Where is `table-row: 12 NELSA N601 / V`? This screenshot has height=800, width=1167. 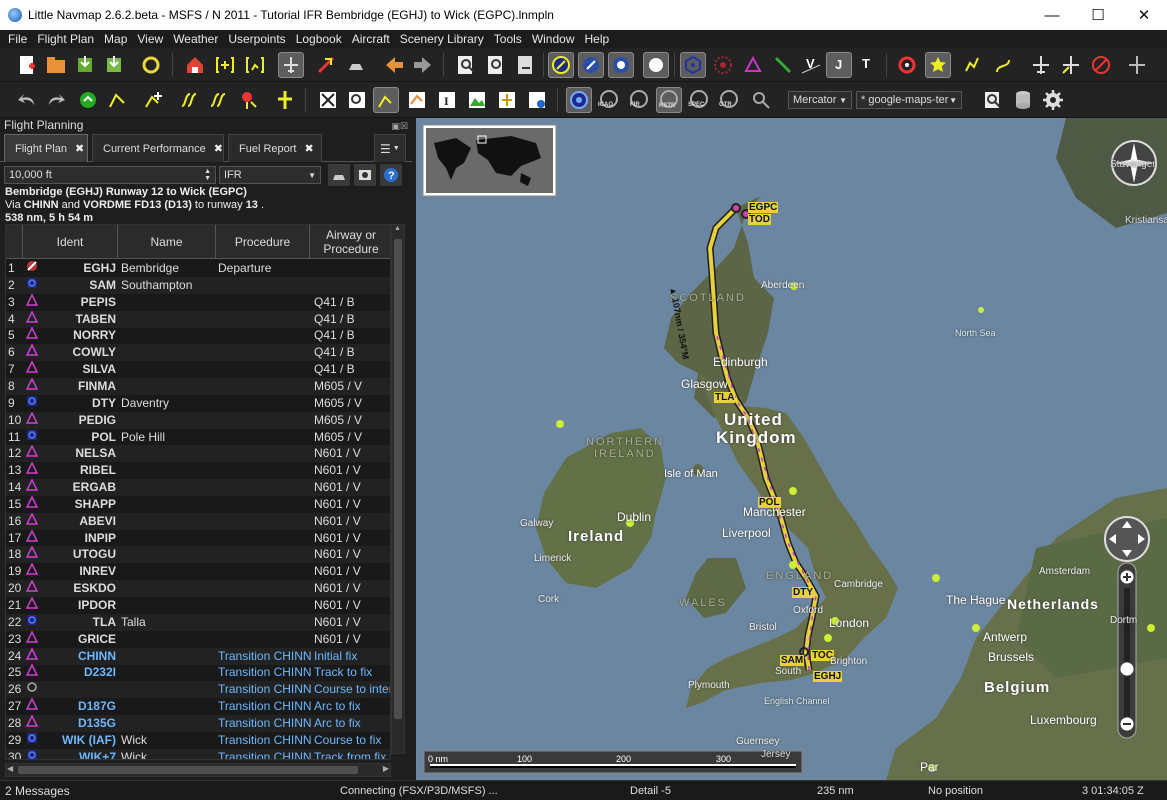 table-row: 12 NELSA N601 / V is located at coordinates (198, 454).